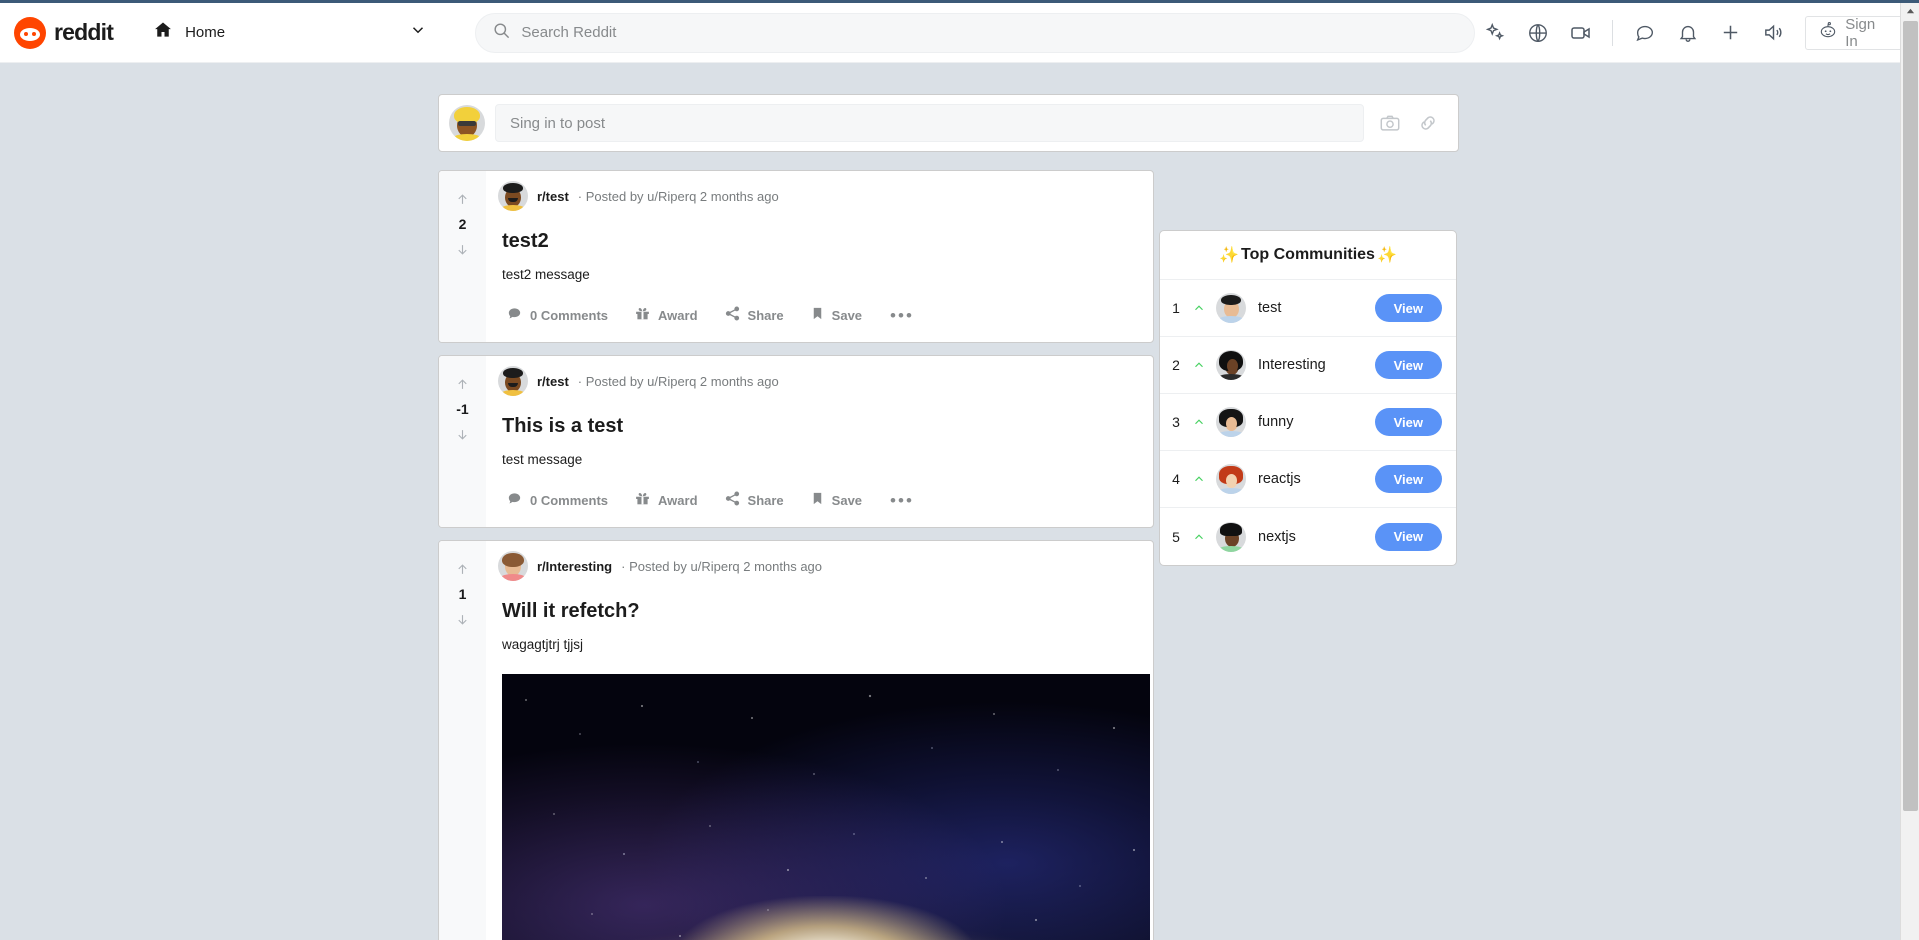  I want to click on top-navigation-bar: reddit Home Search Reddit Sign In, so click(959, 33).